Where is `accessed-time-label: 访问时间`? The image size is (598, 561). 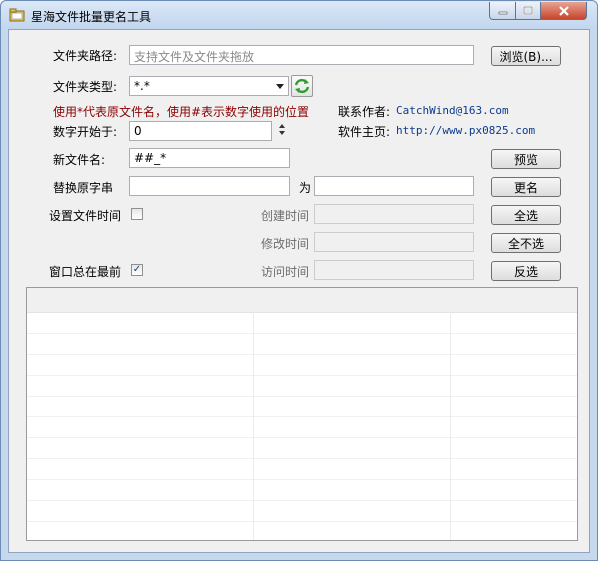 accessed-time-label: 访问时间 is located at coordinates (285, 272).